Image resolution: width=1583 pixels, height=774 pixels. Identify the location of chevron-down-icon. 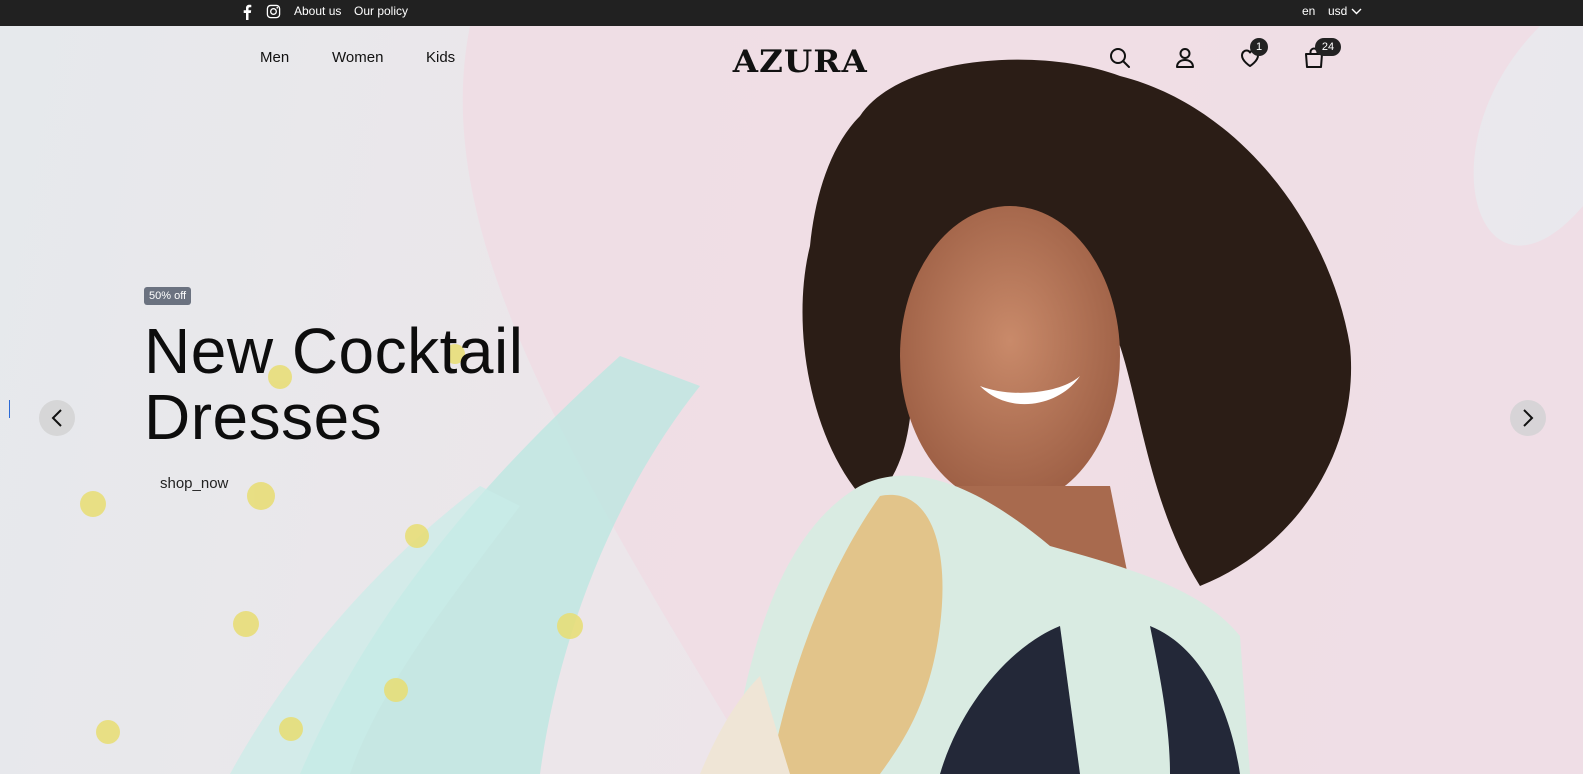
(1356, 11).